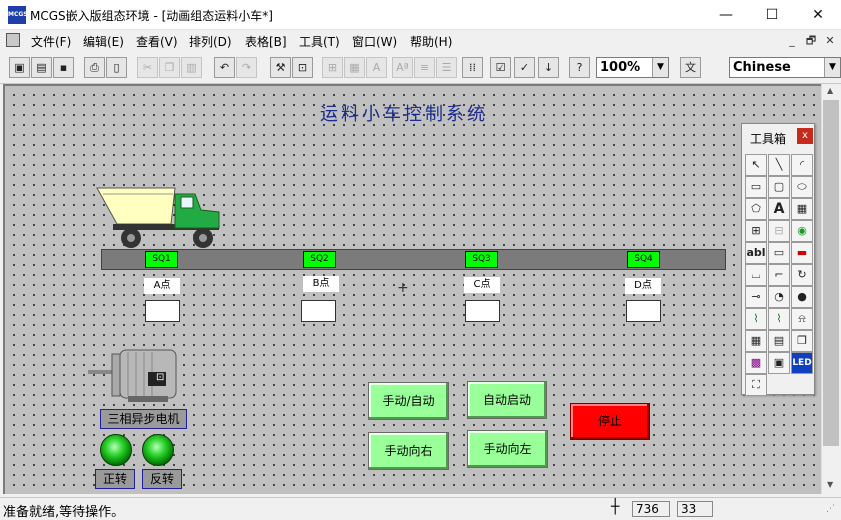 Image resolution: width=841 pixels, height=520 pixels. I want to click on rectangle-icon: ▭, so click(756, 187).